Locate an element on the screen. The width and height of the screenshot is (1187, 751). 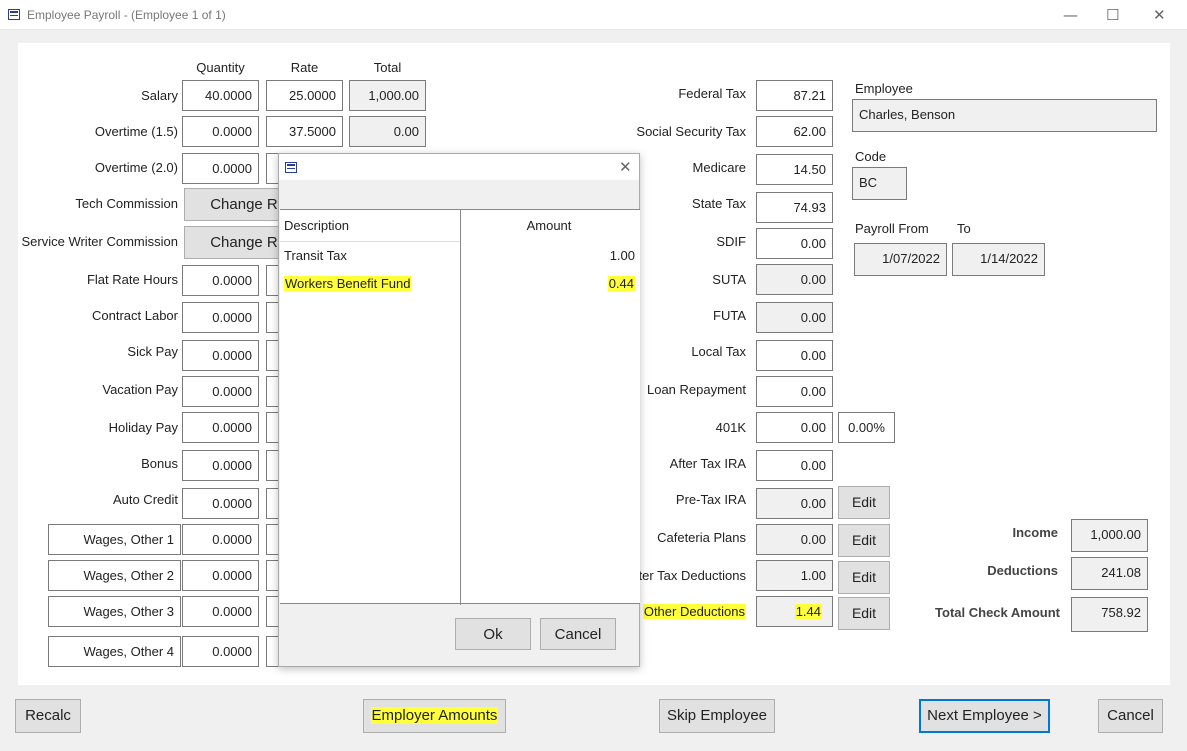
overtime-15-label: Overtime (1.5) is located at coordinates (136, 131).